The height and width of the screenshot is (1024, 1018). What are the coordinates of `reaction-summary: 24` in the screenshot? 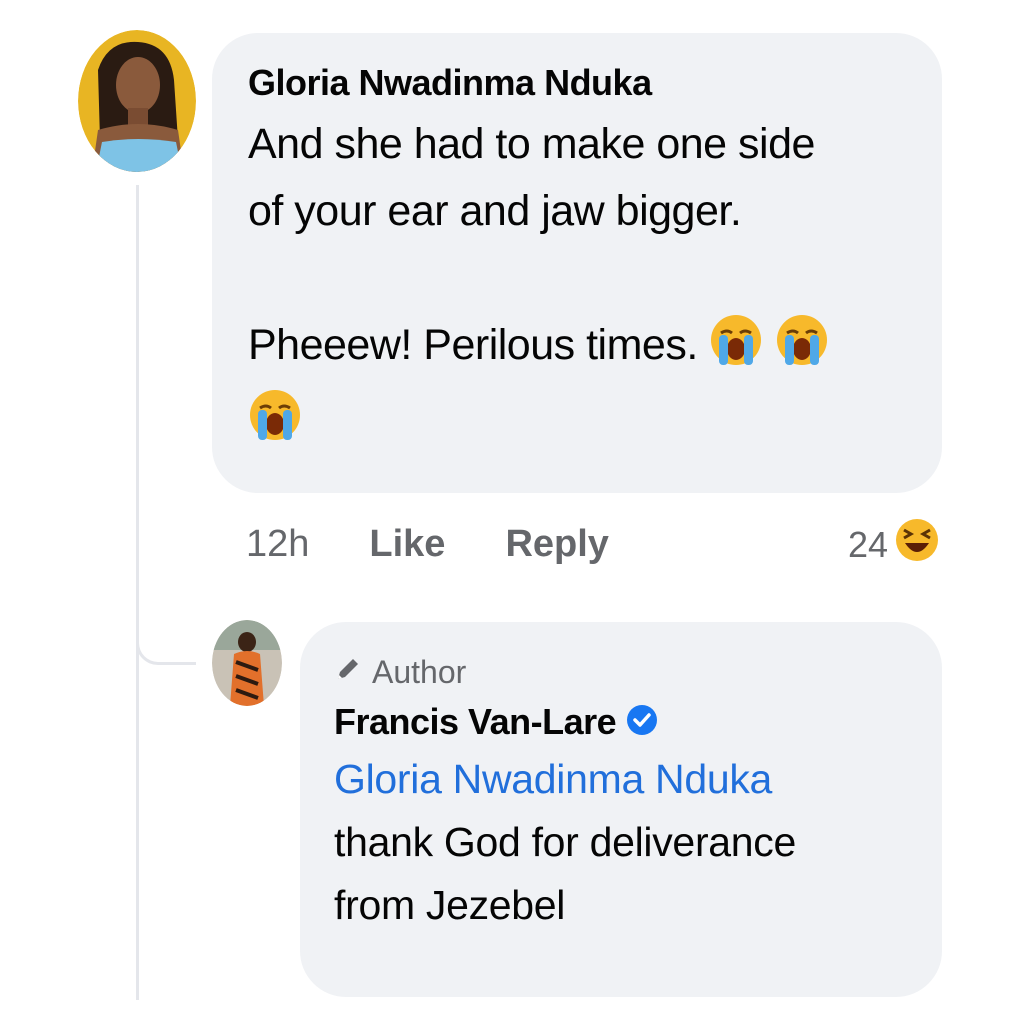 It's located at (894, 544).